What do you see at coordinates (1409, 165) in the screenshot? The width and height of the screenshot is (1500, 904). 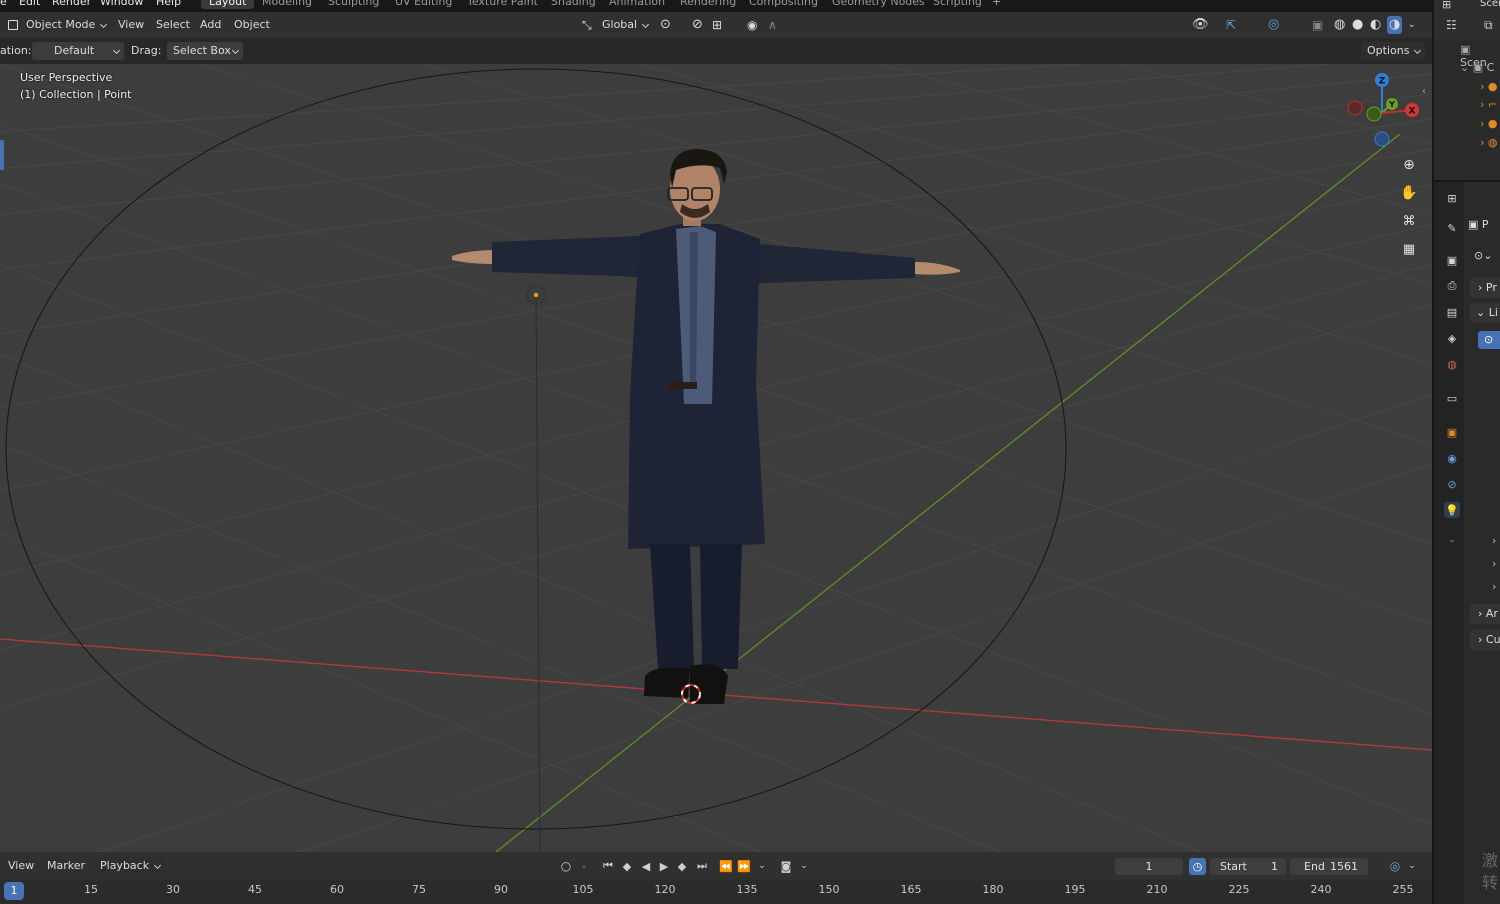 I see `zoom-icon: ⊕` at bounding box center [1409, 165].